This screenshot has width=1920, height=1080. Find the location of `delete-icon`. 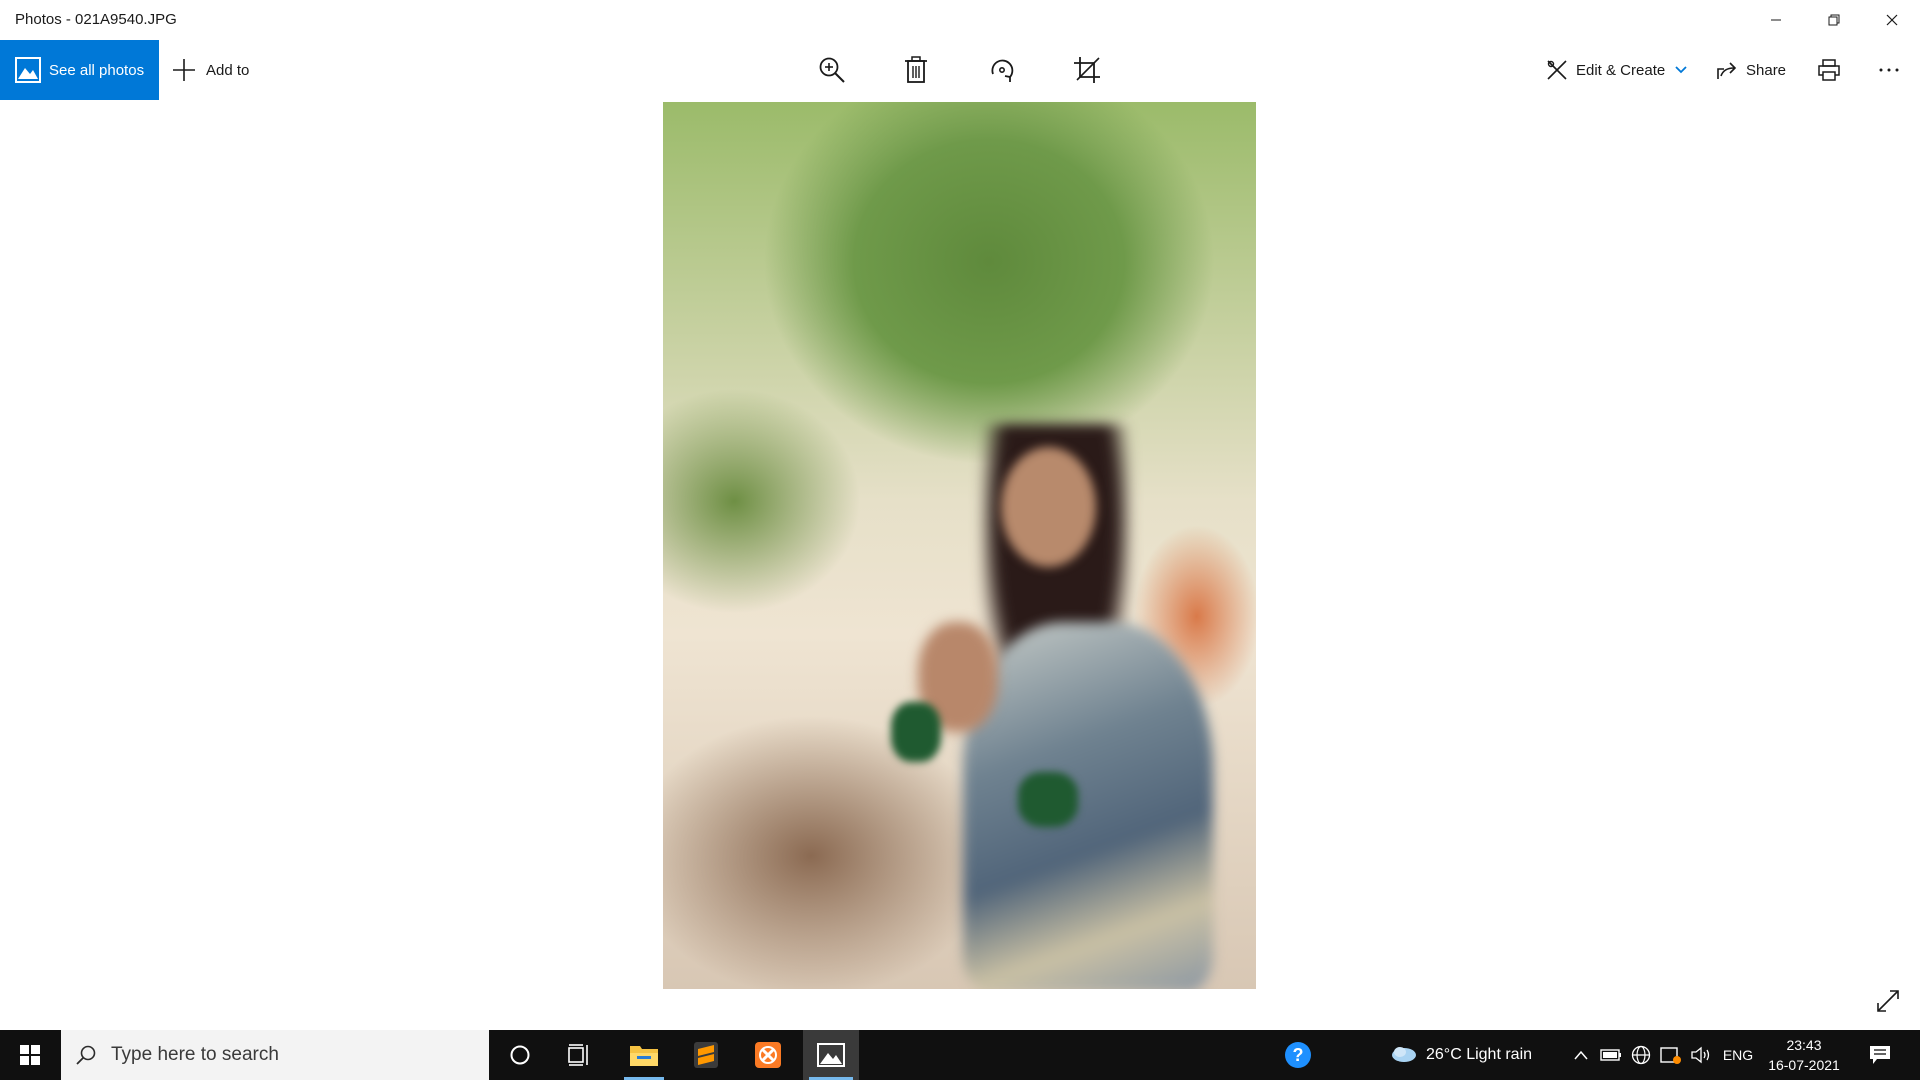

delete-icon is located at coordinates (916, 69).